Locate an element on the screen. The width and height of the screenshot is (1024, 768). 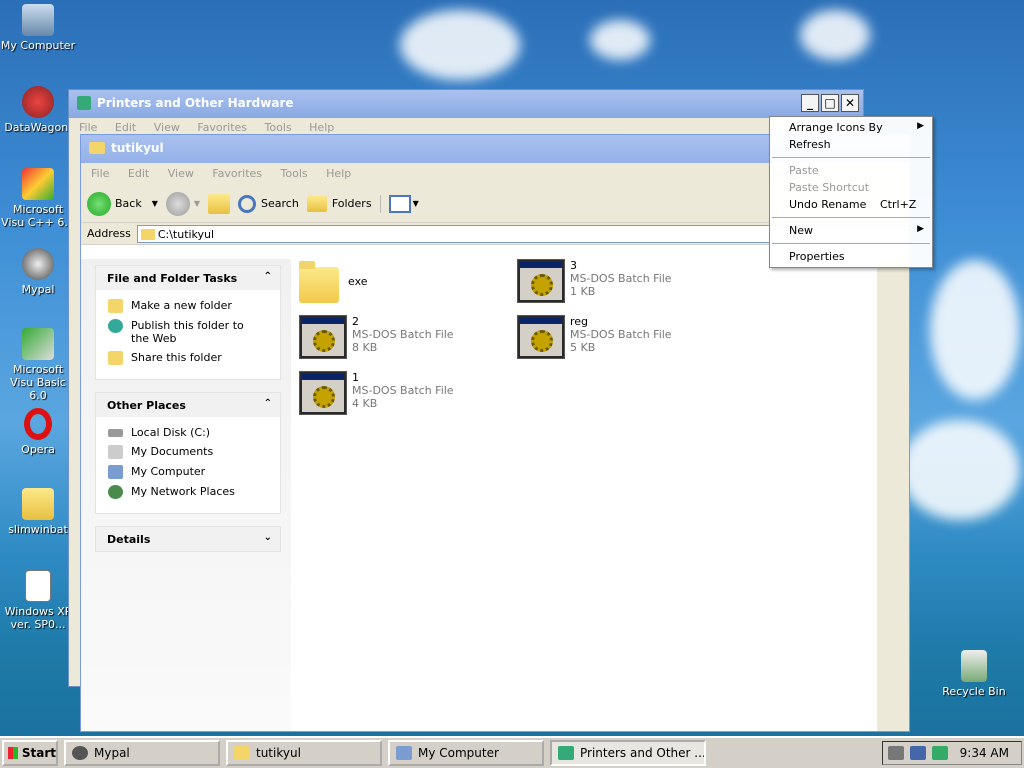
explorer-window-title: tutikyul is located at coordinates (137, 148).